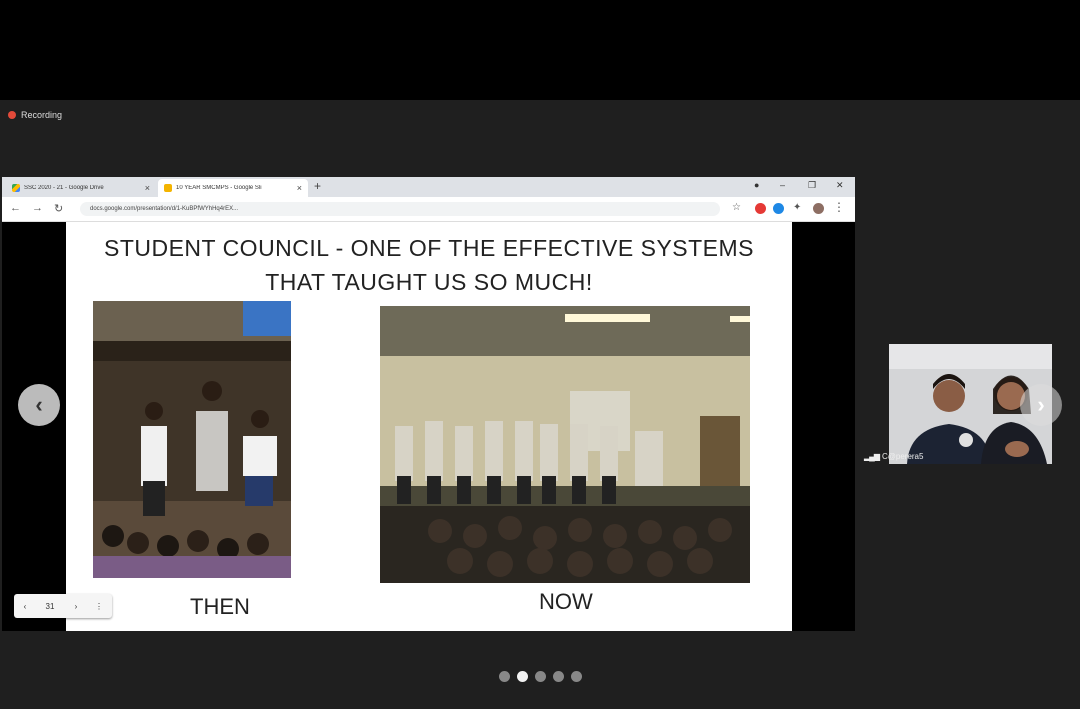 The width and height of the screenshot is (1080, 709). What do you see at coordinates (12, 115) in the screenshot?
I see `recording-dot-icon` at bounding box center [12, 115].